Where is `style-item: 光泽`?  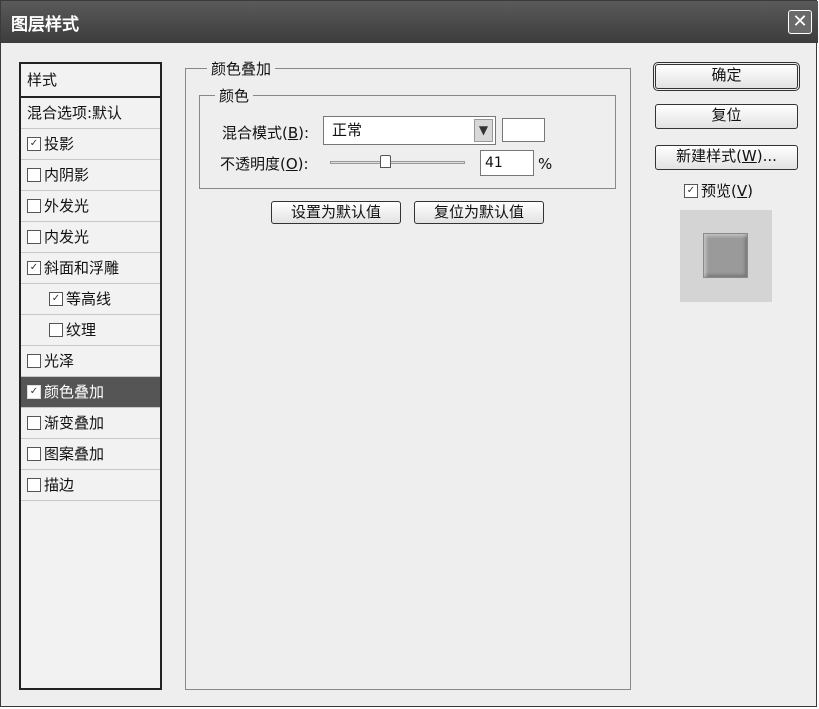 style-item: 光泽 is located at coordinates (90, 361).